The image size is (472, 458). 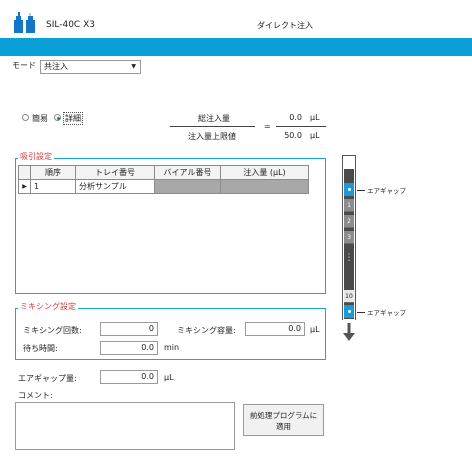 I want to click on mode-select-value: 共注入, so click(x=56, y=66).